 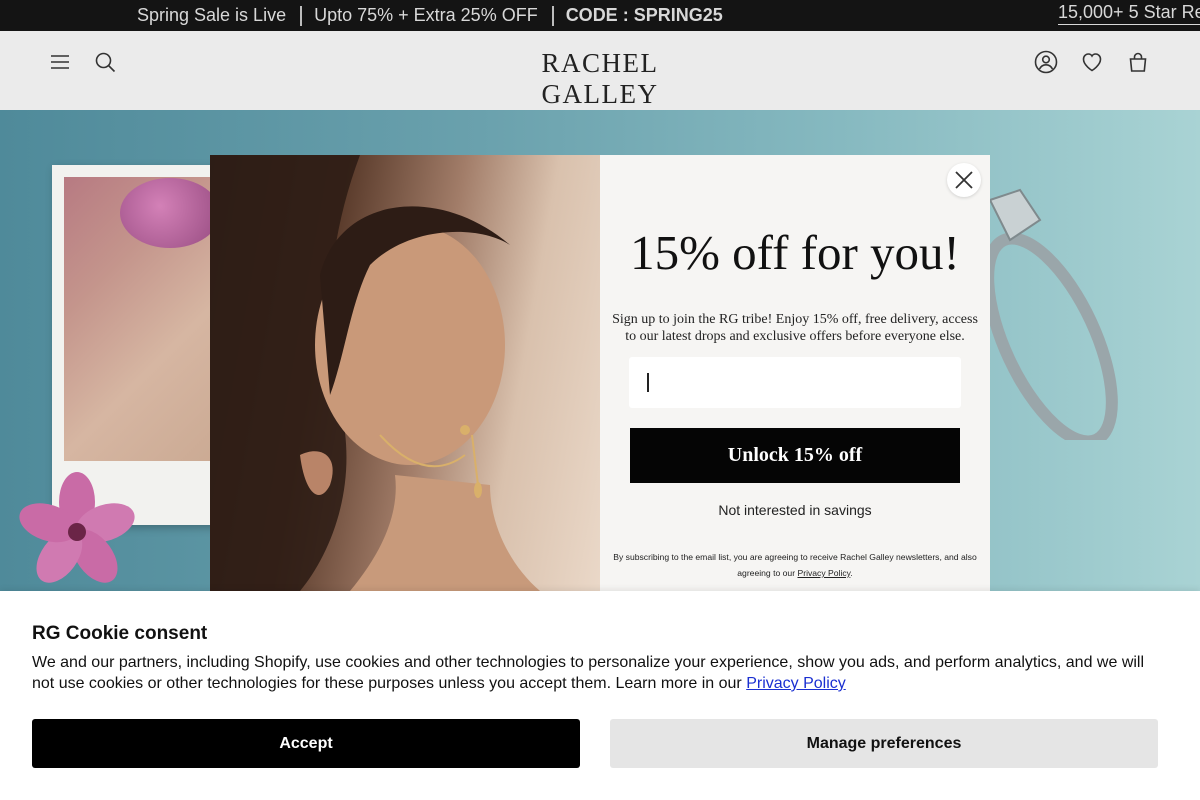 I want to click on ring-product-image, so click(x=1050, y=314).